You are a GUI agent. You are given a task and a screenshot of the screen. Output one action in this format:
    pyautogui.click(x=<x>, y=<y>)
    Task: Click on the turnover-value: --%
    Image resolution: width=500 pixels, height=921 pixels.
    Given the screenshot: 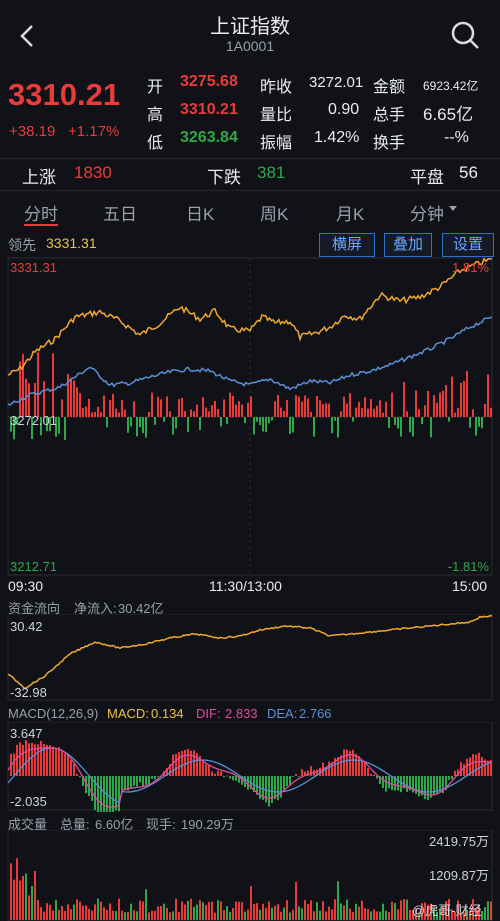 What is the action you would take?
    pyautogui.click(x=456, y=137)
    